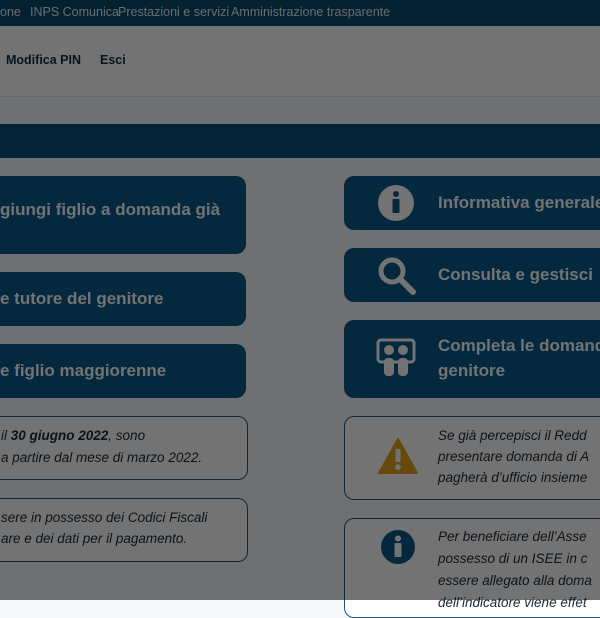 Image resolution: width=600 pixels, height=618 pixels. What do you see at coordinates (113, 60) in the screenshot?
I see `esci-link: Esci` at bounding box center [113, 60].